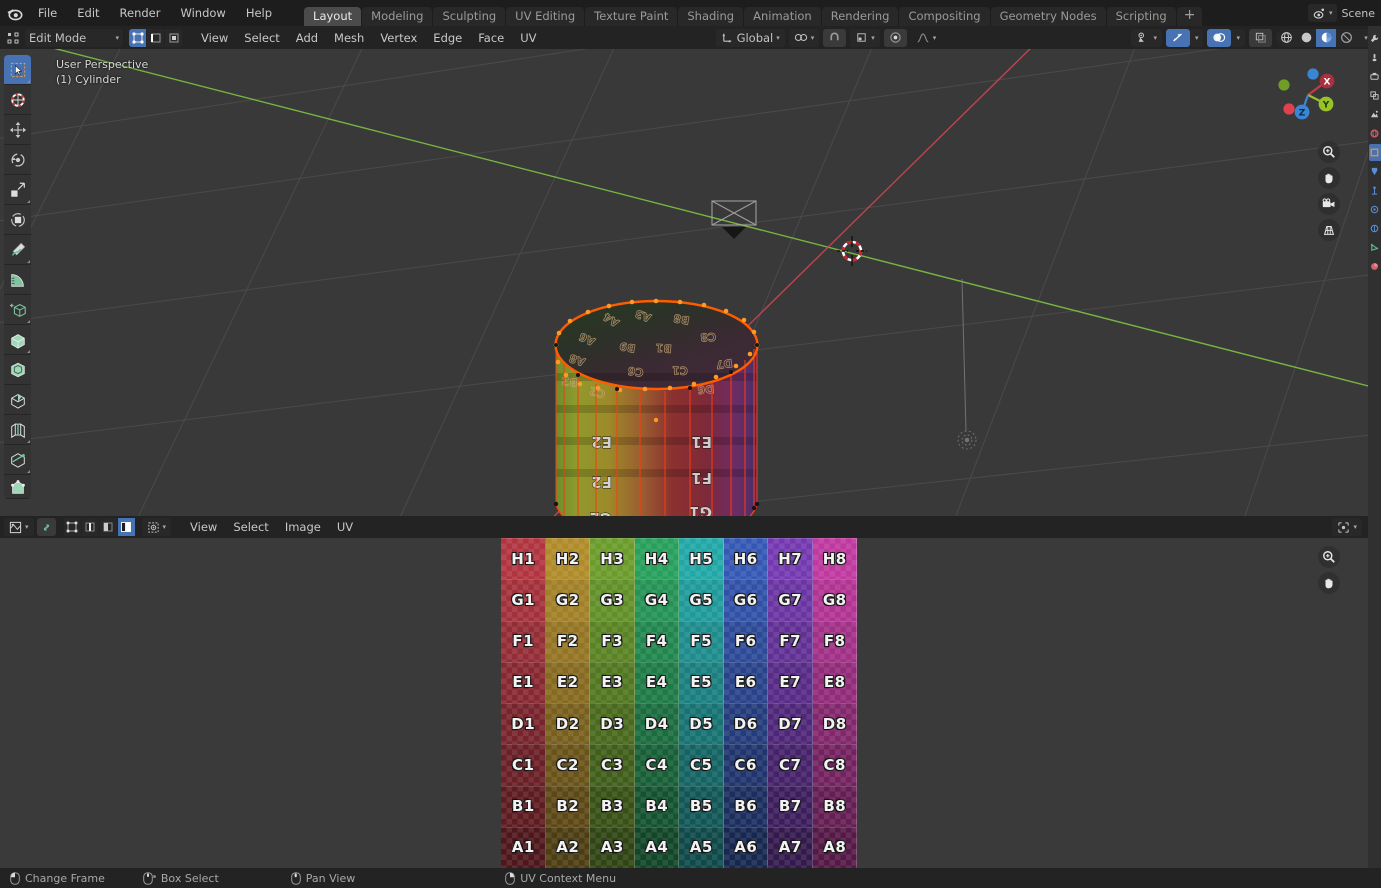 The width and height of the screenshot is (1381, 888). What do you see at coordinates (523, 724) in the screenshot?
I see `uv-grid-cell: D1` at bounding box center [523, 724].